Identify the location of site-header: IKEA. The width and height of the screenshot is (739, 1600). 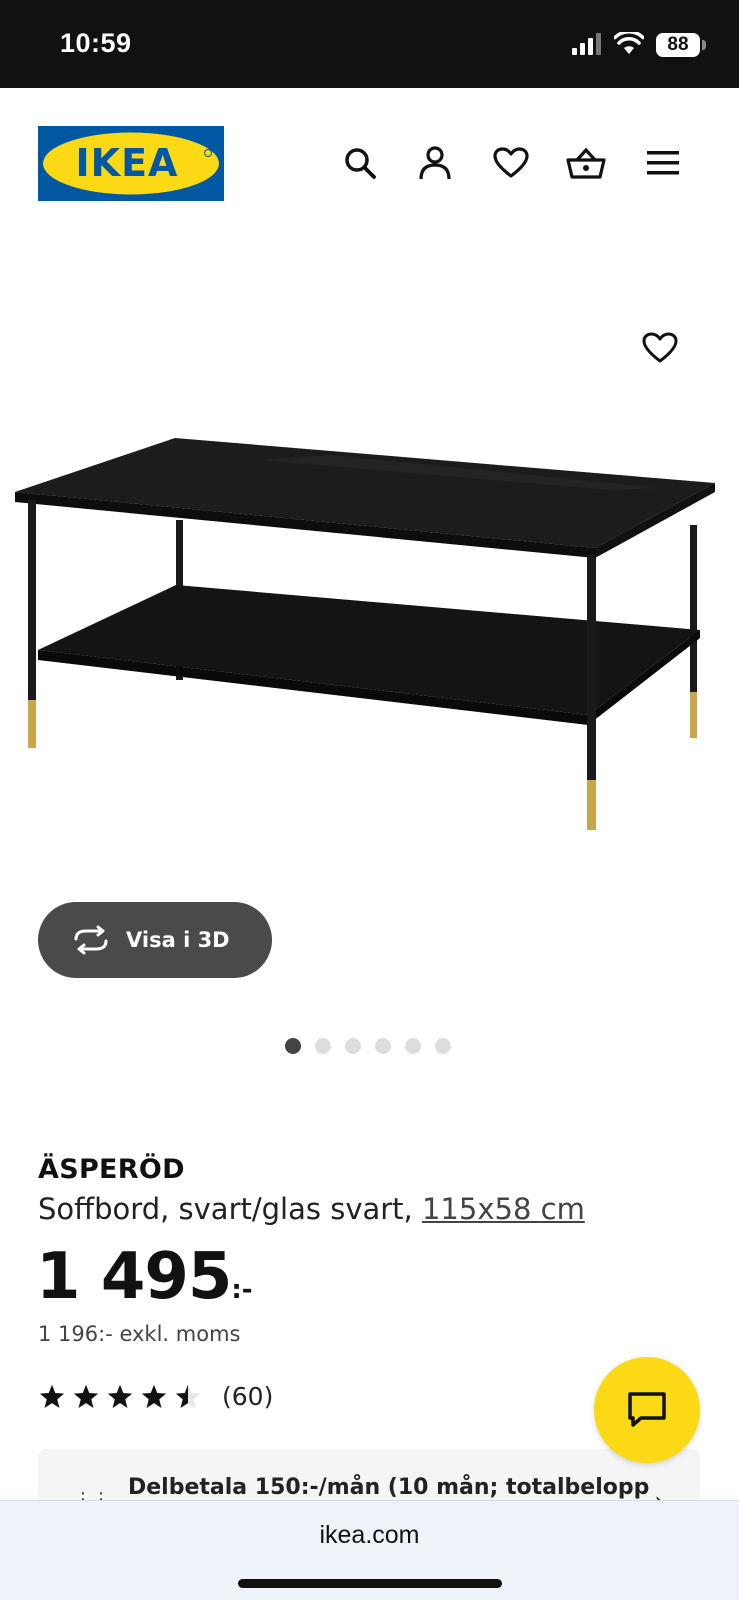
(369, 163).